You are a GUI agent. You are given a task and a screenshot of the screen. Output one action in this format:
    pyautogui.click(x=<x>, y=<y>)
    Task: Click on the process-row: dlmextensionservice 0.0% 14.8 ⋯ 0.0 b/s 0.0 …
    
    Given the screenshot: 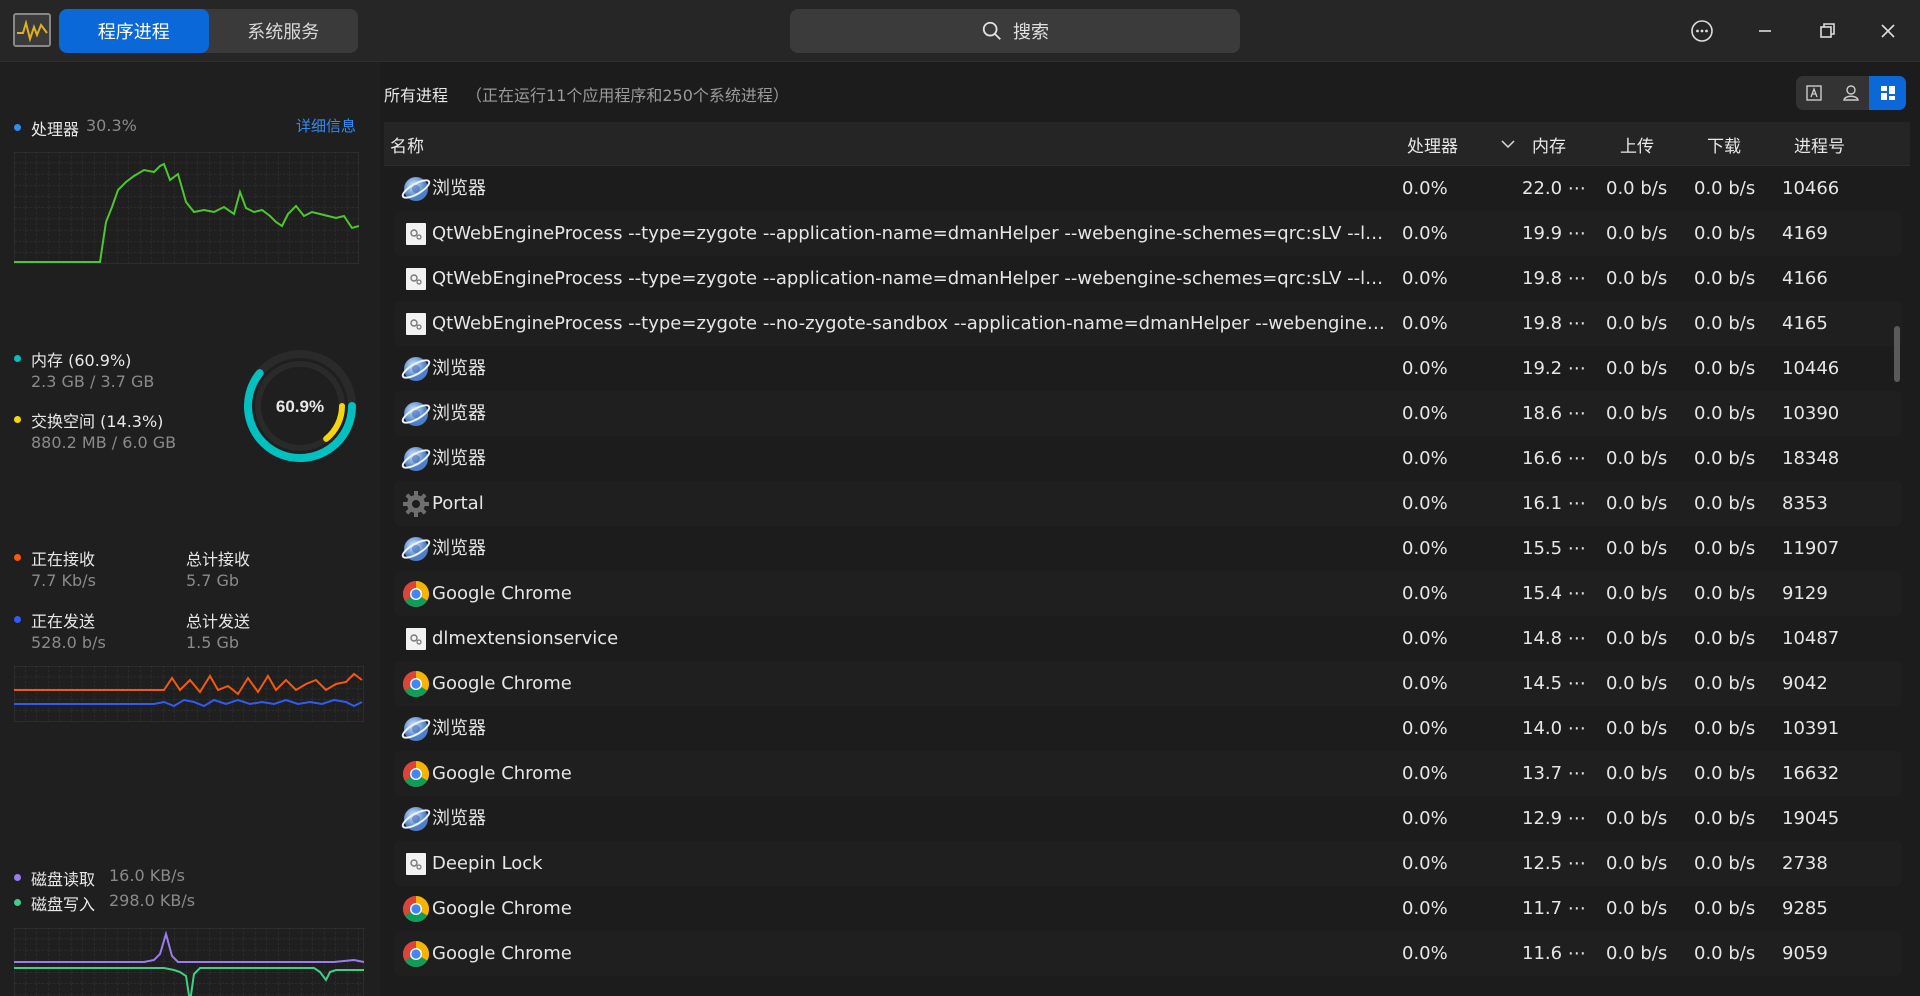 What is the action you would take?
    pyautogui.click(x=1148, y=638)
    